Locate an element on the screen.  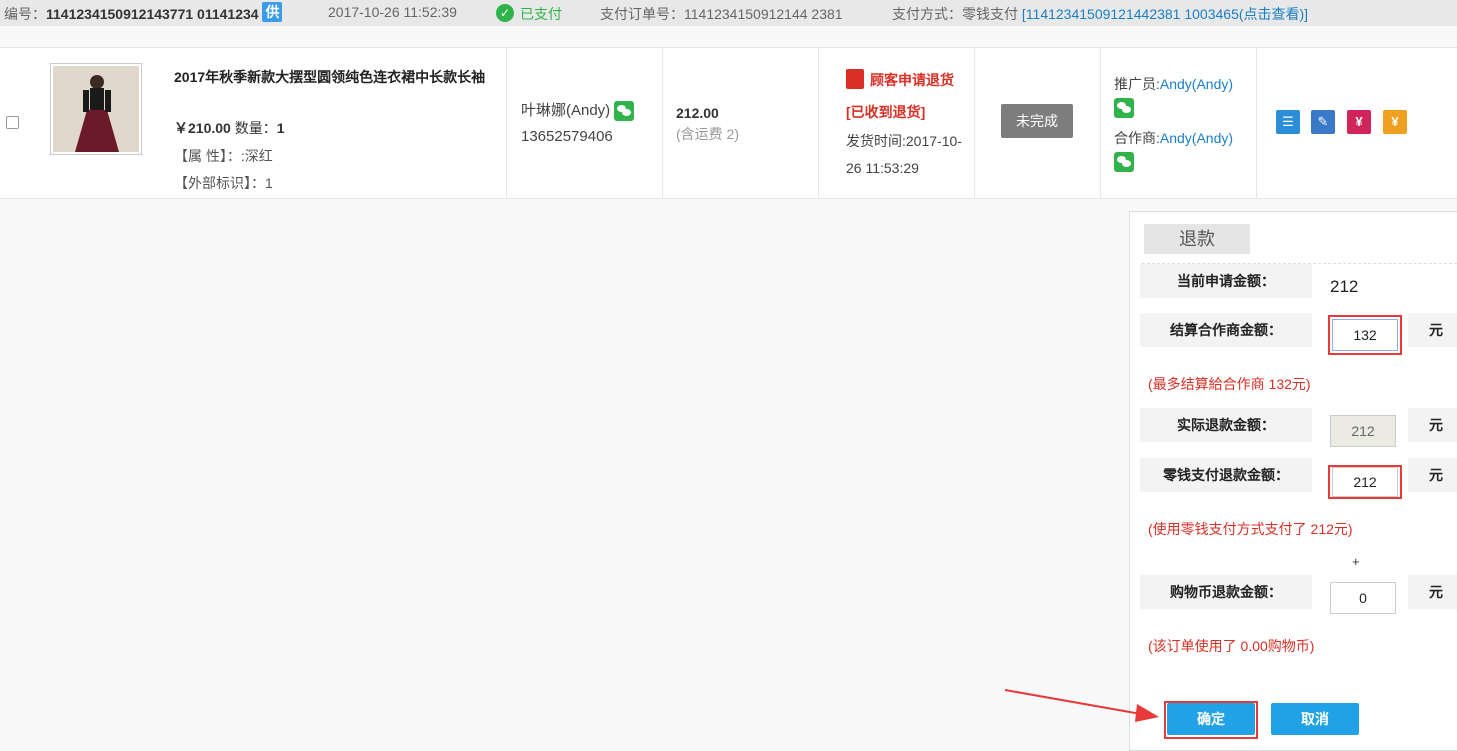
promoter: 推广员:Andy(Andy) is located at coordinates (1173, 84).